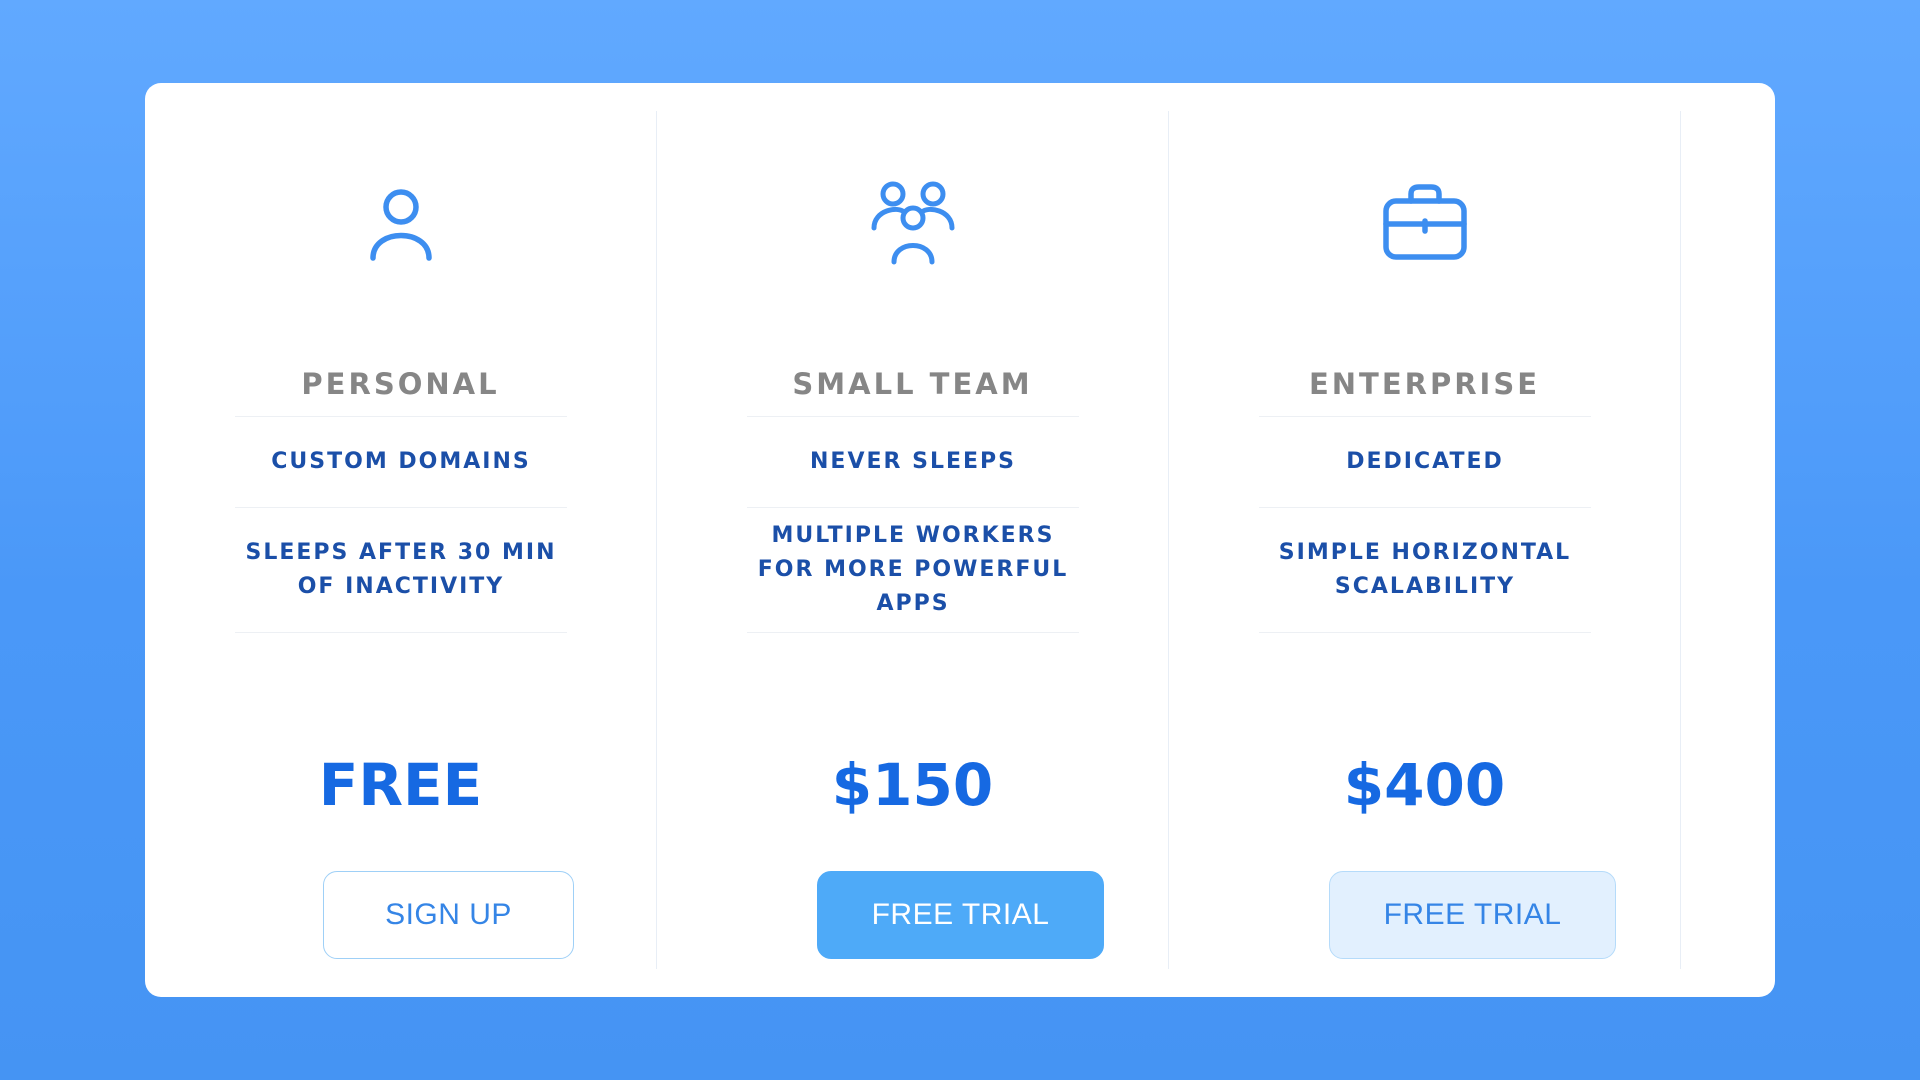 The height and width of the screenshot is (1080, 1920). What do you see at coordinates (1424, 785) in the screenshot?
I see `plan-price: $400` at bounding box center [1424, 785].